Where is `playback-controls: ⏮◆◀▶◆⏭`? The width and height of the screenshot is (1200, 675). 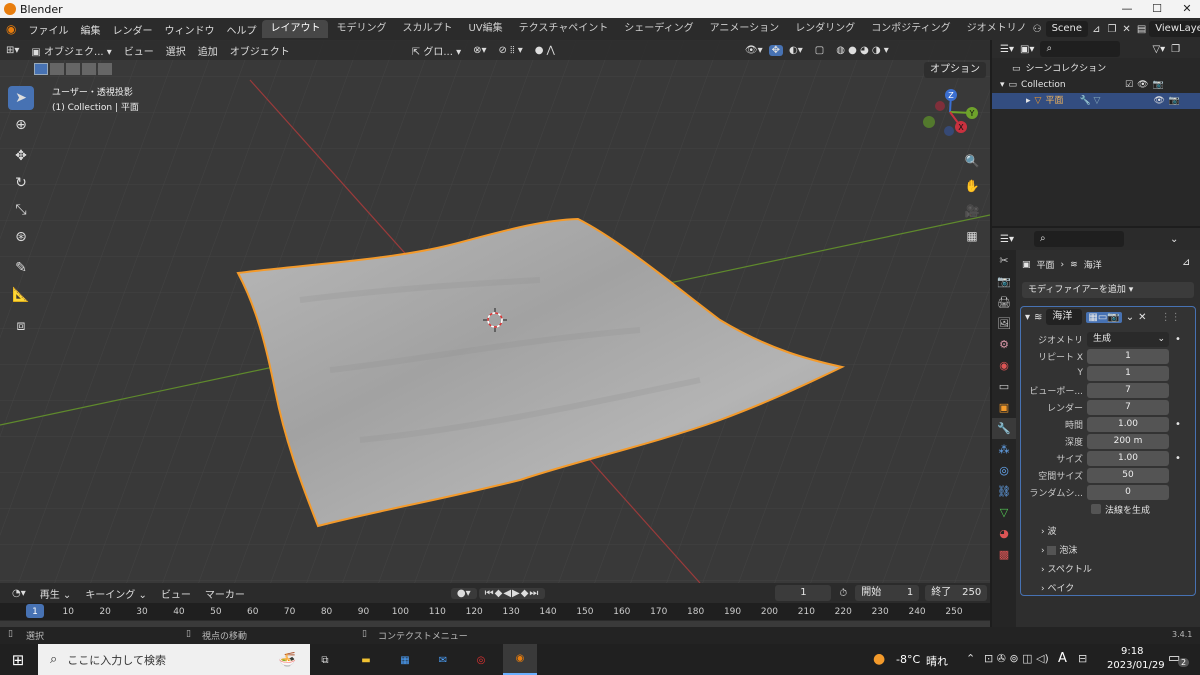 playback-controls: ⏮◆◀▶◆⏭ is located at coordinates (512, 593).